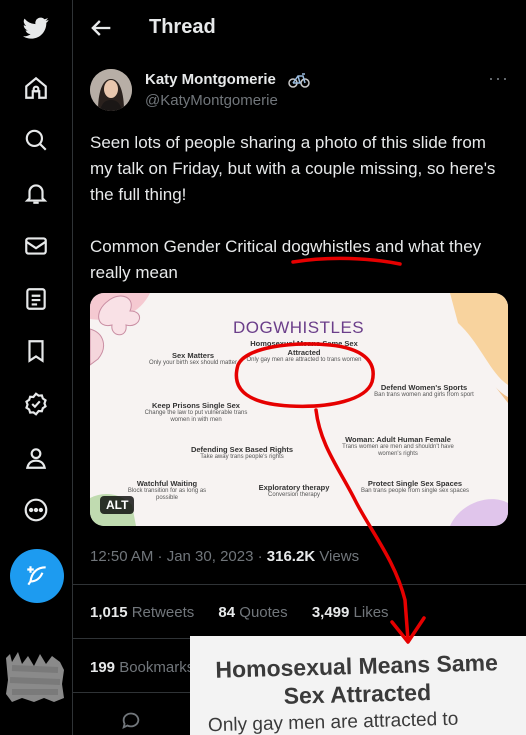 This screenshot has height=735, width=526. I want to click on zoom-title: Homosexual Means Same Sex Attracted, so click(357, 679).